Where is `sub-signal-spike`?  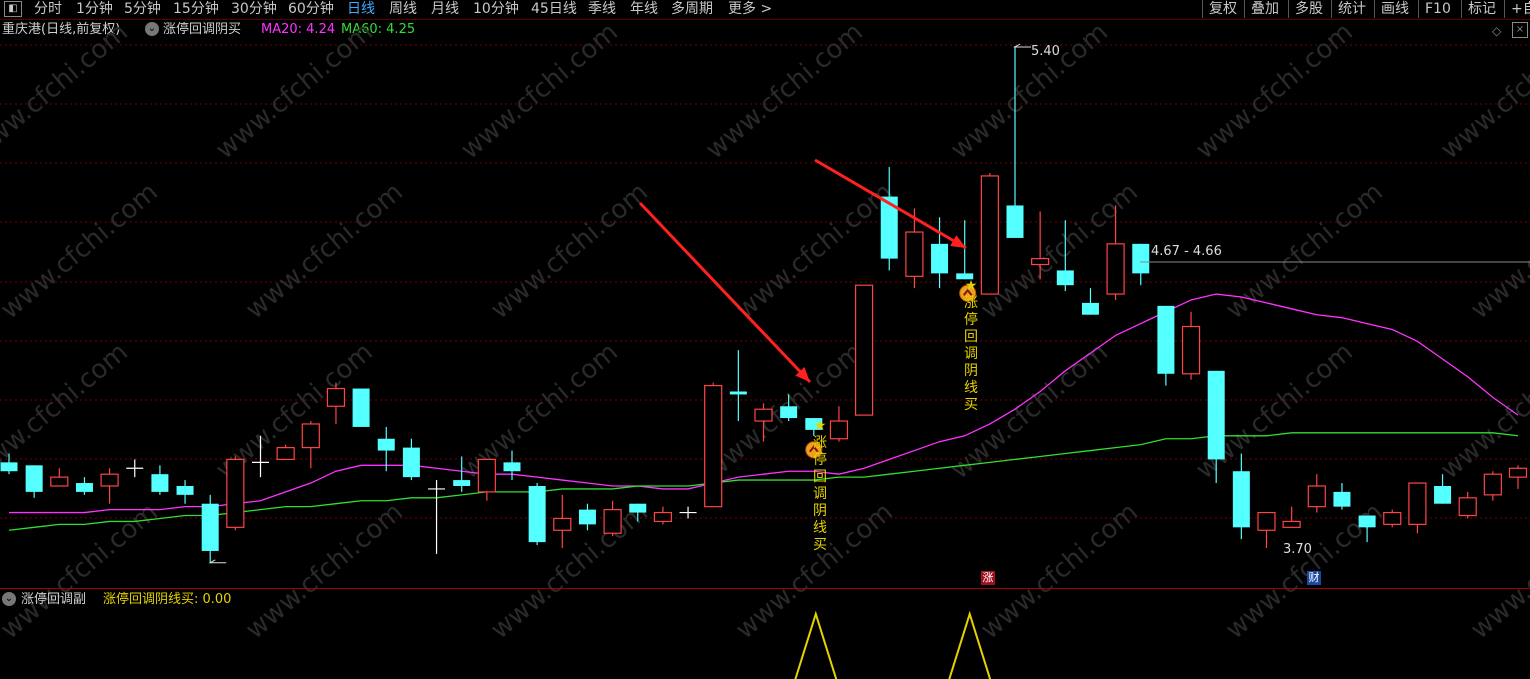
sub-signal-spike is located at coordinates (816, 644).